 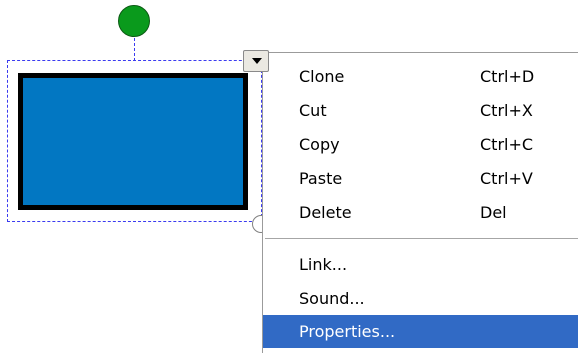 What do you see at coordinates (134, 47) in the screenshot?
I see `rotate-handle-connector` at bounding box center [134, 47].